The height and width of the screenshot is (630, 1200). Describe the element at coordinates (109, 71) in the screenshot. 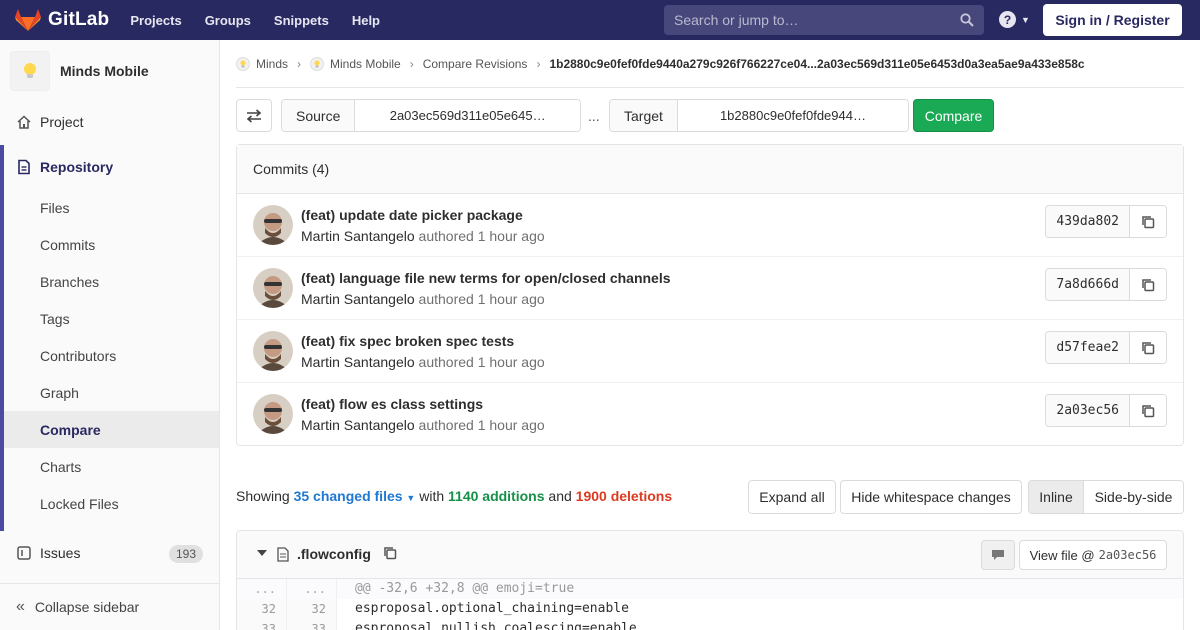

I see `sidebar-project-header: Minds Mobile` at that location.